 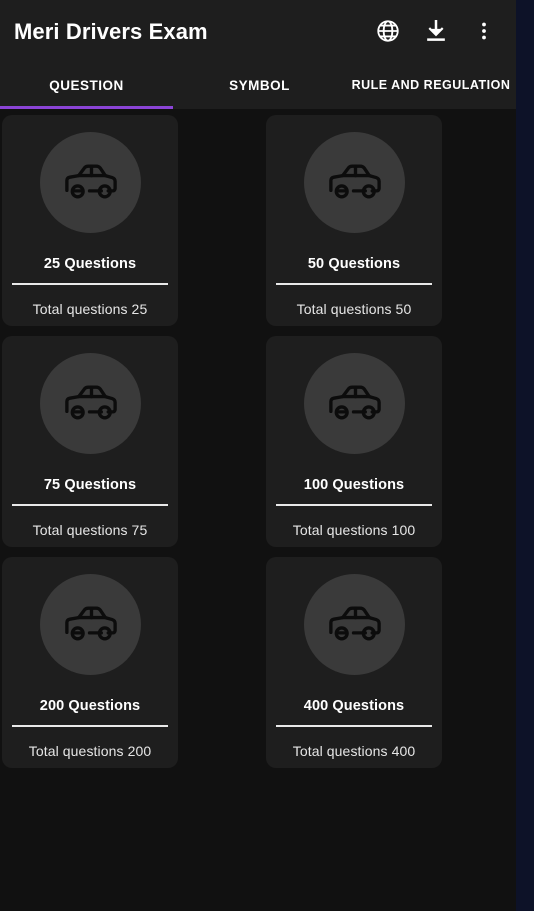 I want to click on system-edge-strip, so click(x=525, y=455).